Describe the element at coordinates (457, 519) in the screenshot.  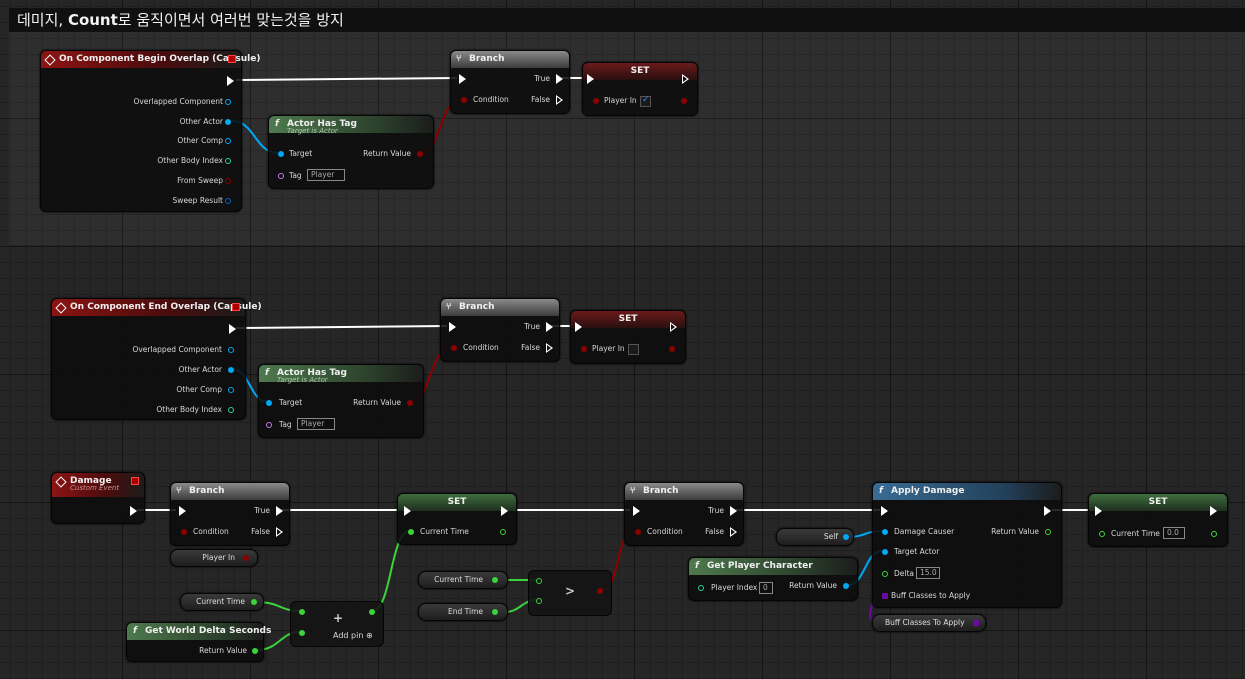
I see `set-current-time-node: SET Current Time` at that location.